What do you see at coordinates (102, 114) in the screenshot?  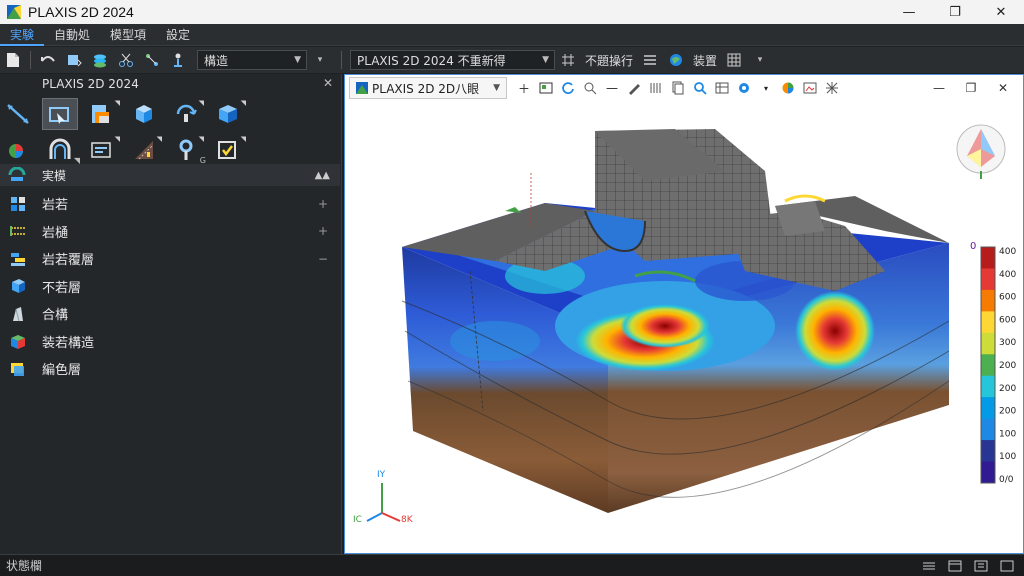 I see `soil-tool-icon: ◥` at bounding box center [102, 114].